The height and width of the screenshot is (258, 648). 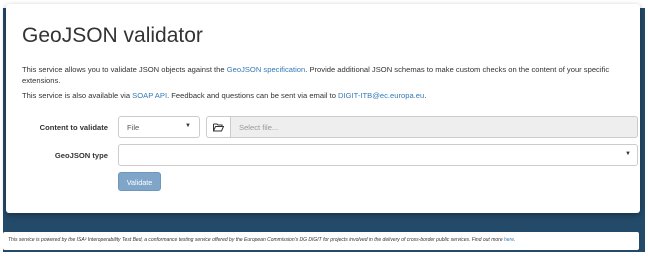 I want to click on validate-button: Validate, so click(x=139, y=181).